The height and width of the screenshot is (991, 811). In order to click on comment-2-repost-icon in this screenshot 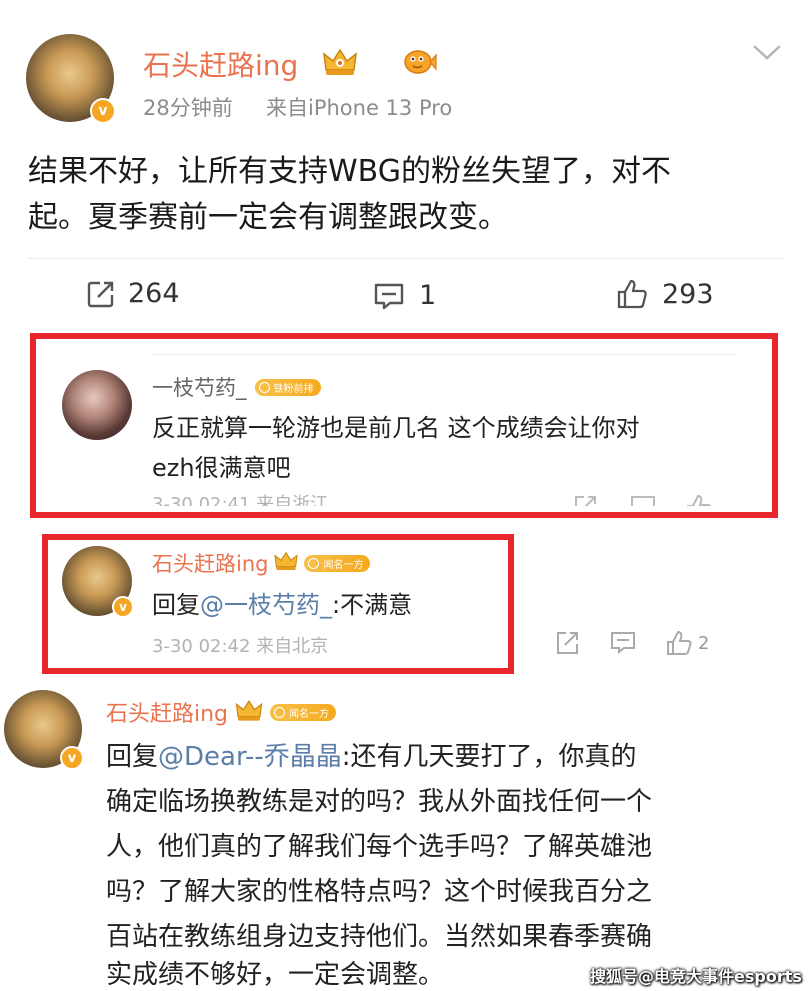, I will do `click(567, 643)`.